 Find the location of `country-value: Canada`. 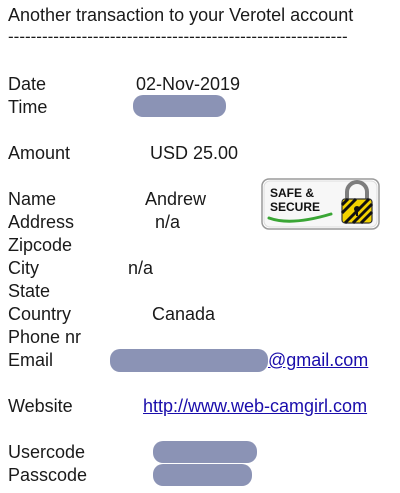

country-value: Canada is located at coordinates (184, 314).